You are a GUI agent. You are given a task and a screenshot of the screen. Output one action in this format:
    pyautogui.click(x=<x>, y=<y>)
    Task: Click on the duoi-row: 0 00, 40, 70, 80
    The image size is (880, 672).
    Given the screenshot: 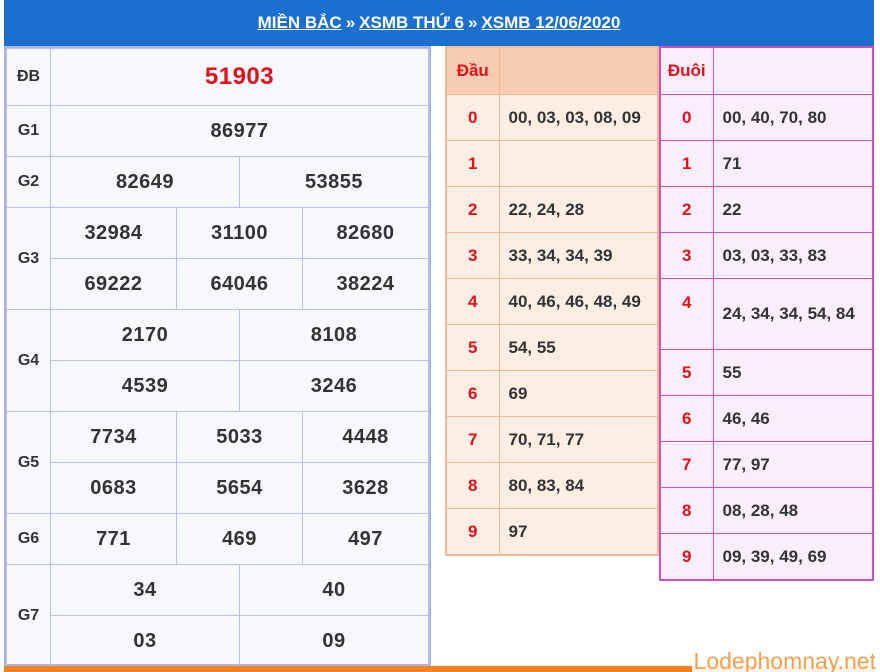 What is the action you would take?
    pyautogui.click(x=766, y=117)
    